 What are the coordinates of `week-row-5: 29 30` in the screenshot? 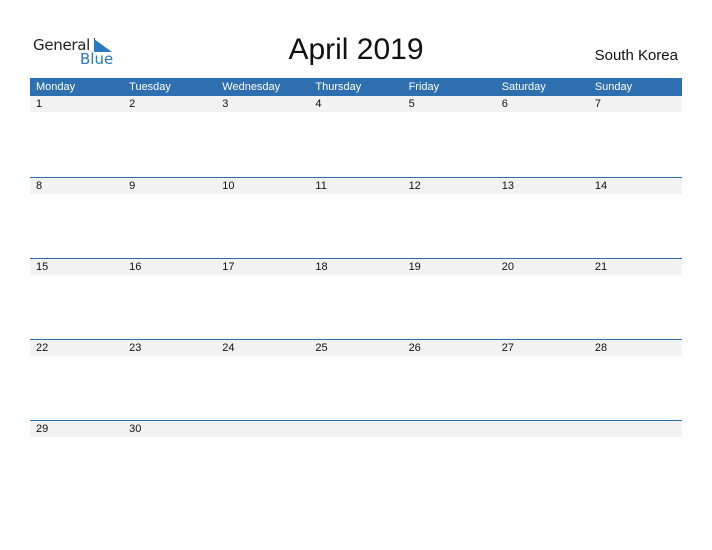 It's located at (356, 428).